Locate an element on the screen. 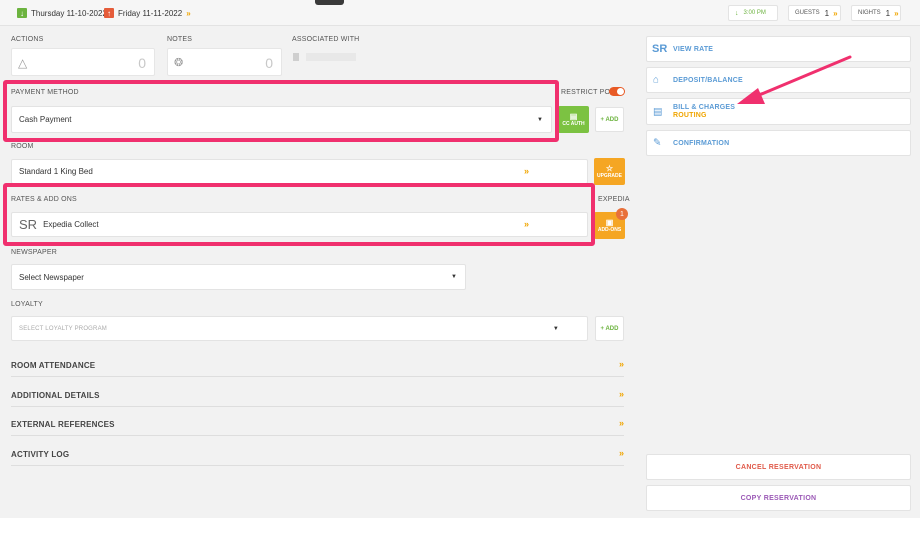 The height and width of the screenshot is (538, 920). arrow-head-icon is located at coordinates (751, 96).